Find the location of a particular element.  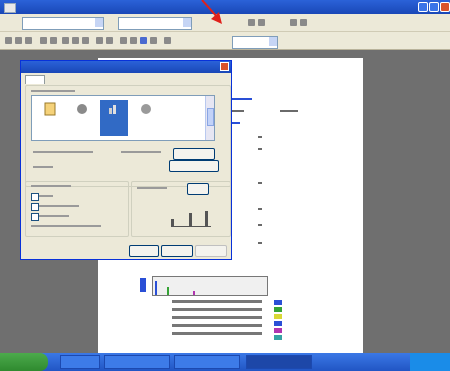

close-button is located at coordinates (445, 7).